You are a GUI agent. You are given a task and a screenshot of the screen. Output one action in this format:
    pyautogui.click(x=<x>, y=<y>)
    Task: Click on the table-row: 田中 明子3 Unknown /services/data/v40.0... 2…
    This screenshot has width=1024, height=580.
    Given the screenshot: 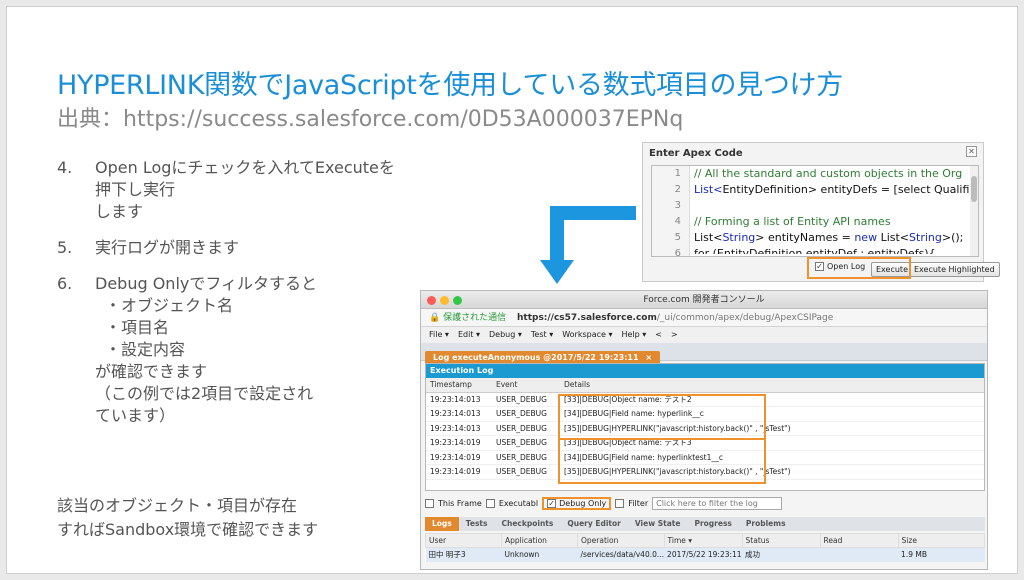 What is the action you would take?
    pyautogui.click(x=705, y=554)
    